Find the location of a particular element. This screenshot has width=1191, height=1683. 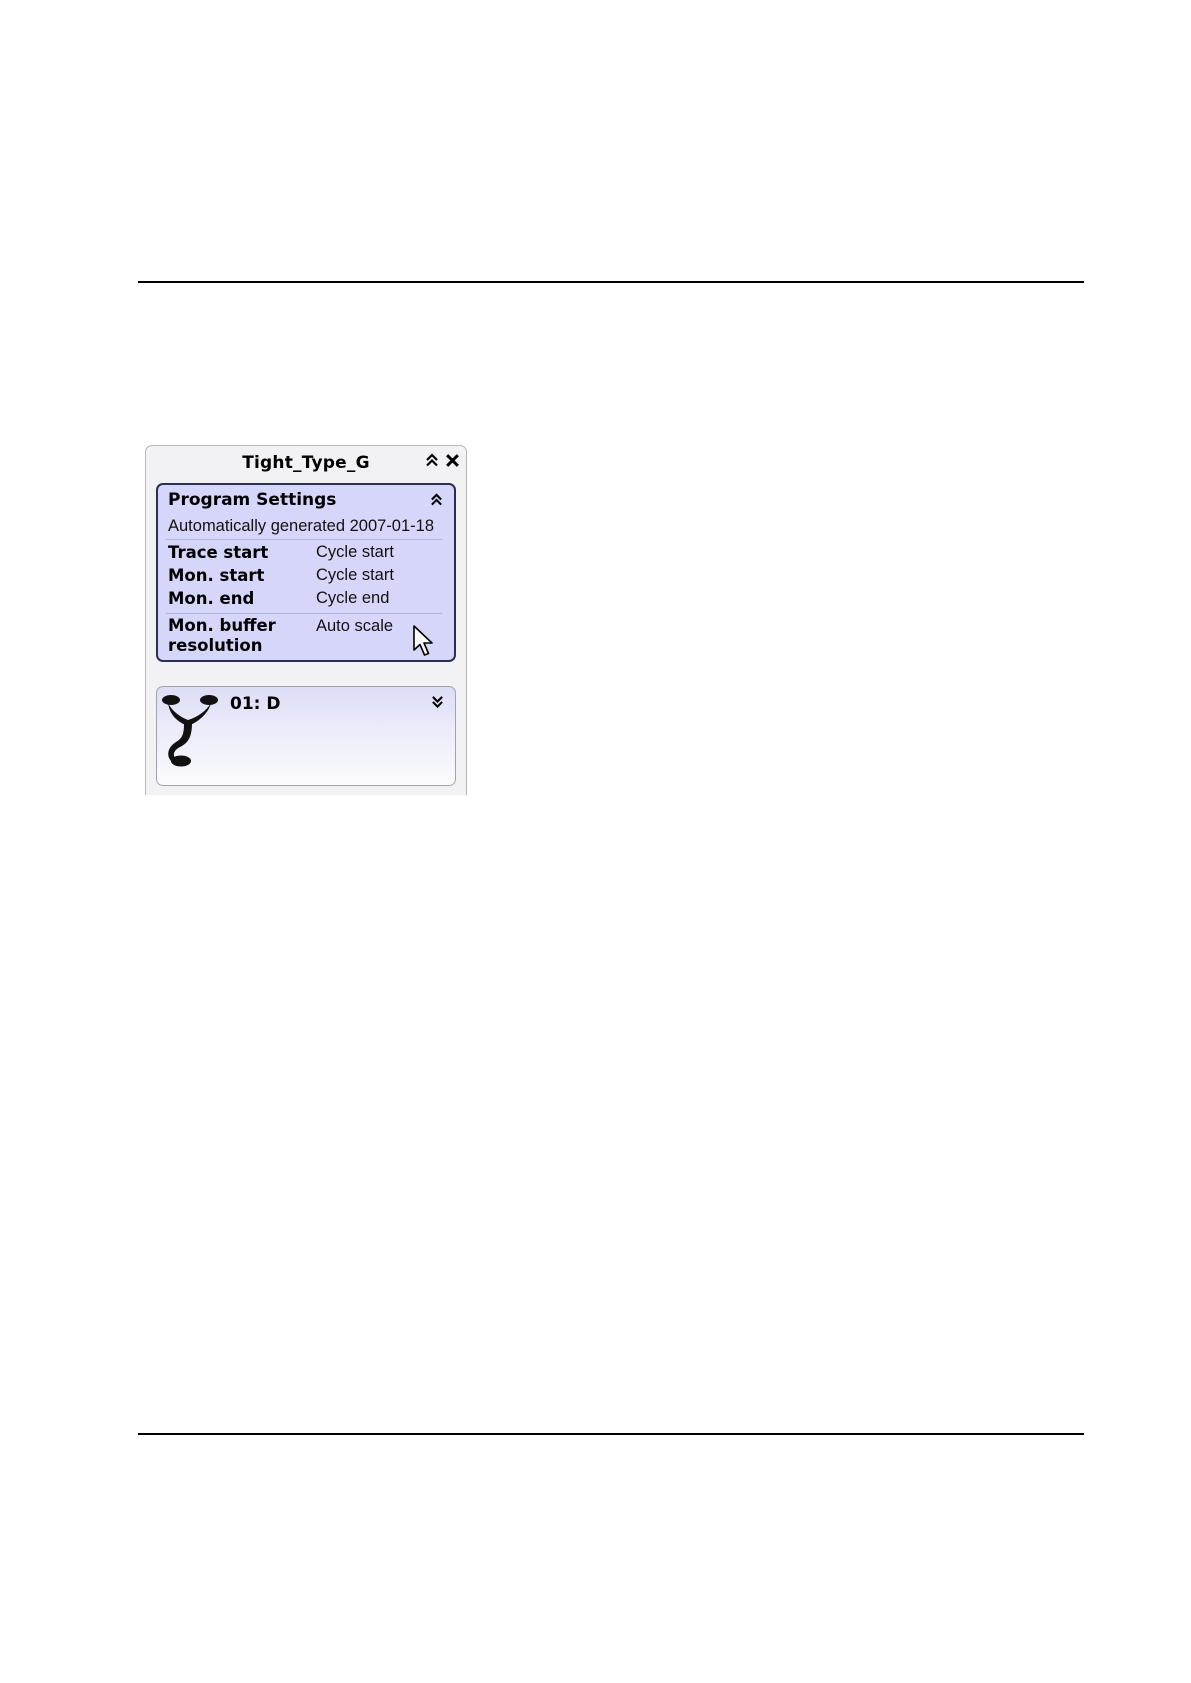

collapse-settings-button is located at coordinates (436, 499).